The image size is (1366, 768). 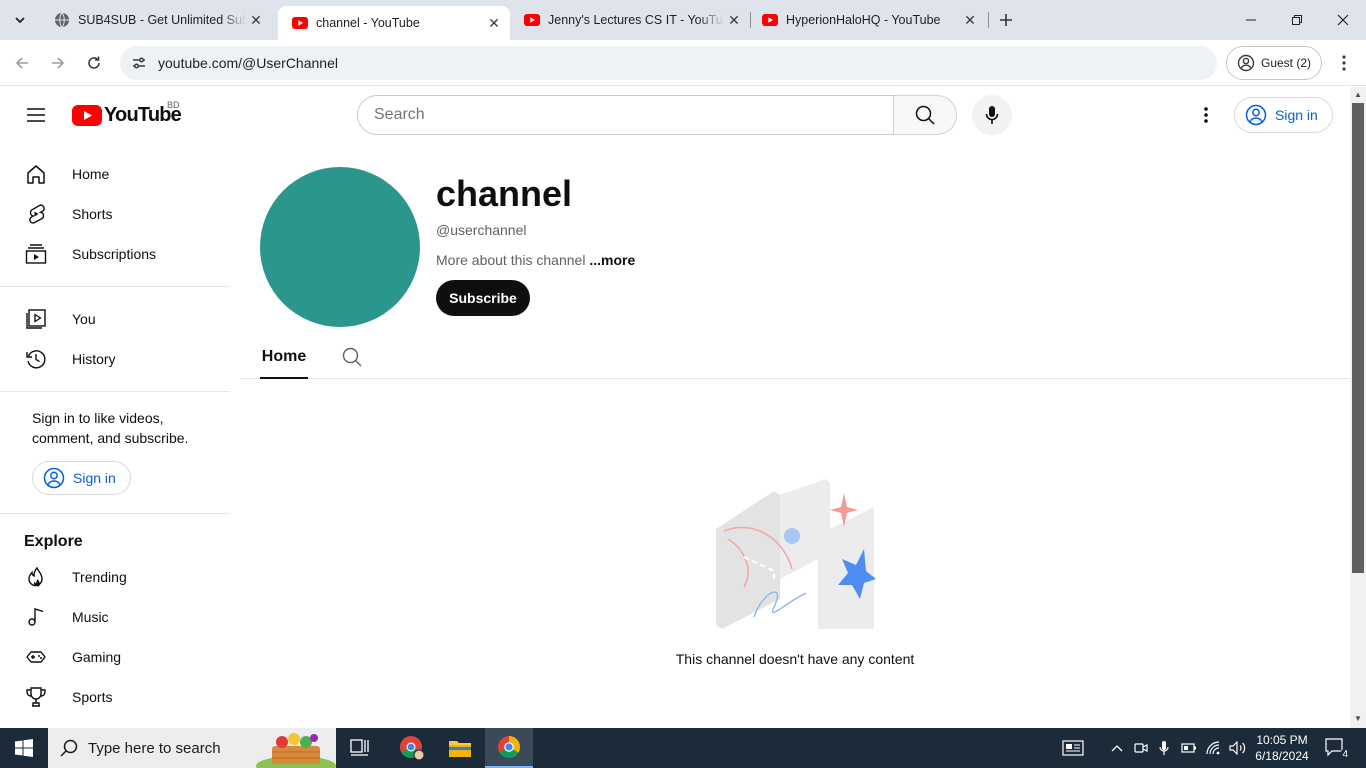 What do you see at coordinates (36, 174) in the screenshot?
I see `home-icon` at bounding box center [36, 174].